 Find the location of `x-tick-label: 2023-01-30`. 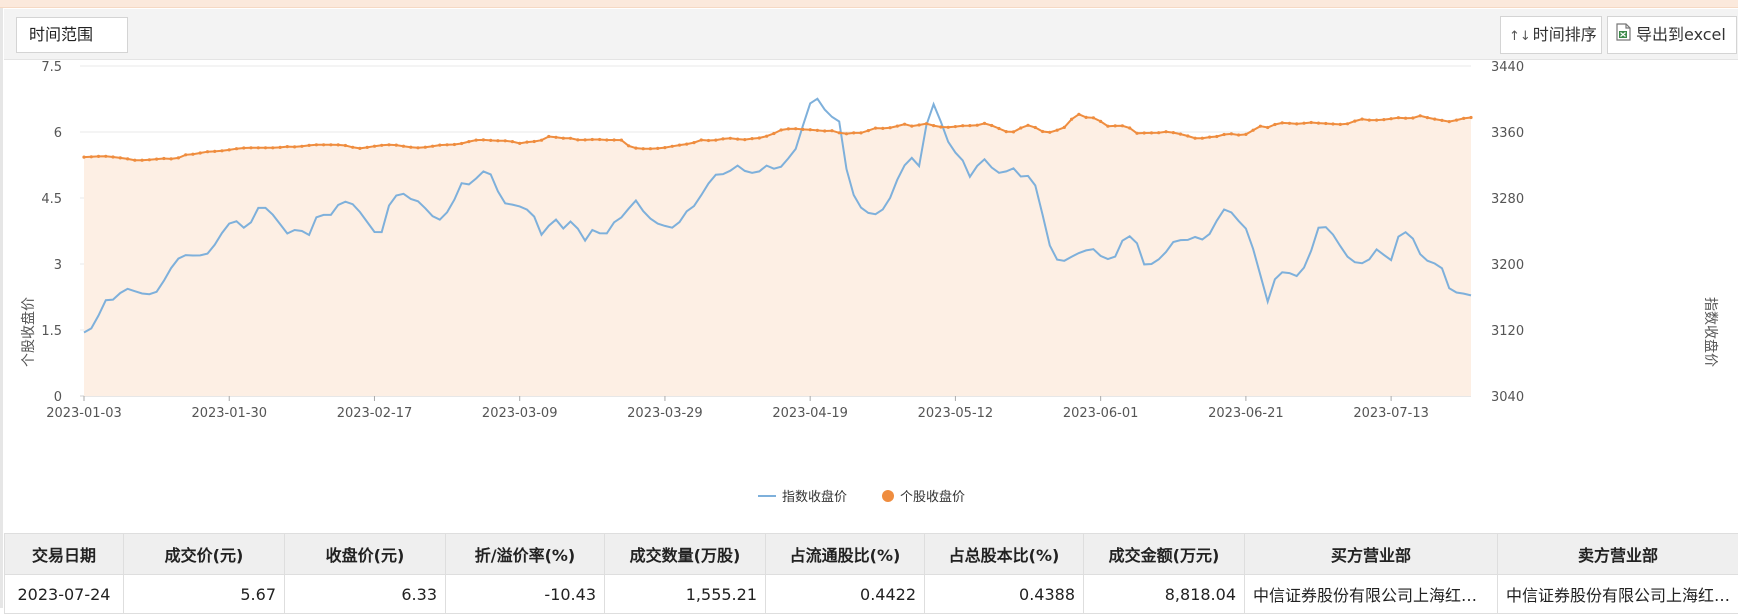

x-tick-label: 2023-01-30 is located at coordinates (229, 413).